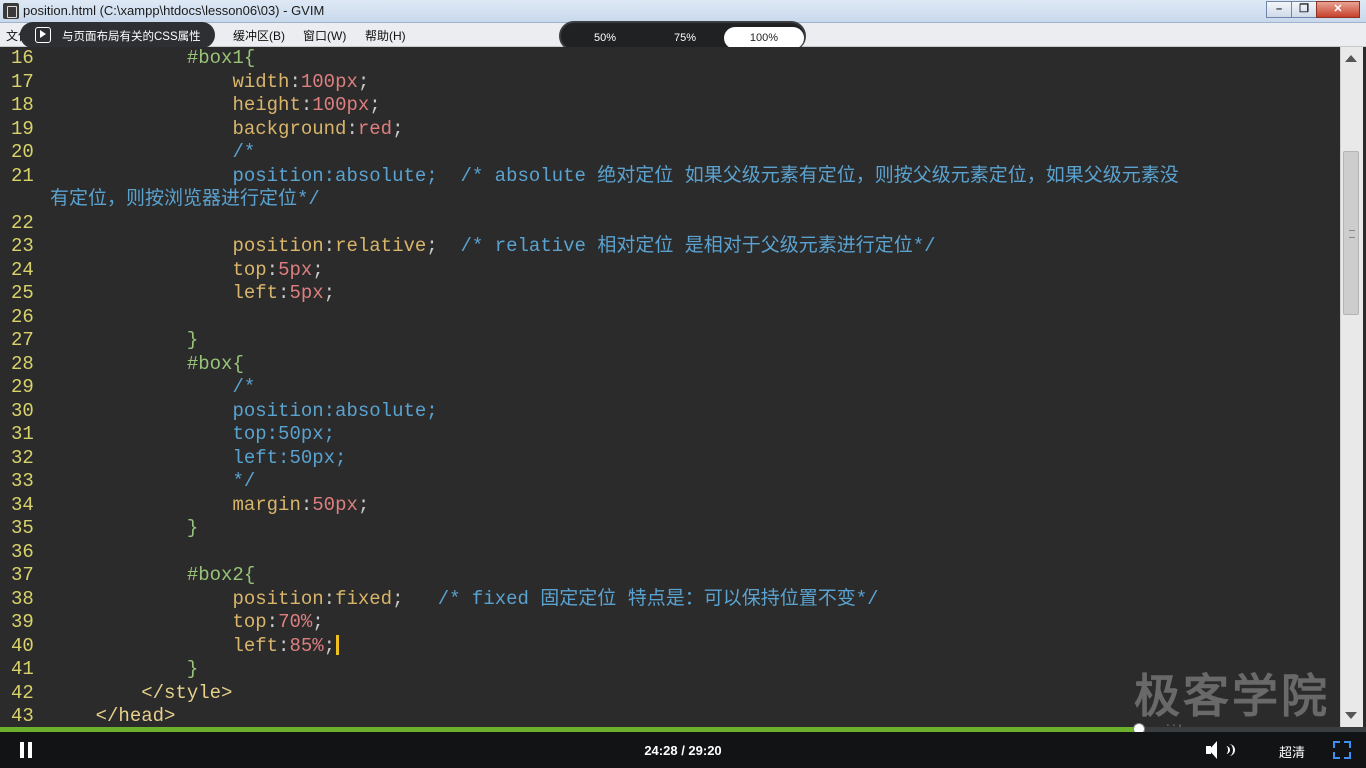  Describe the element at coordinates (324, 35) in the screenshot. I see `menu-window: 窗口(W)` at that location.